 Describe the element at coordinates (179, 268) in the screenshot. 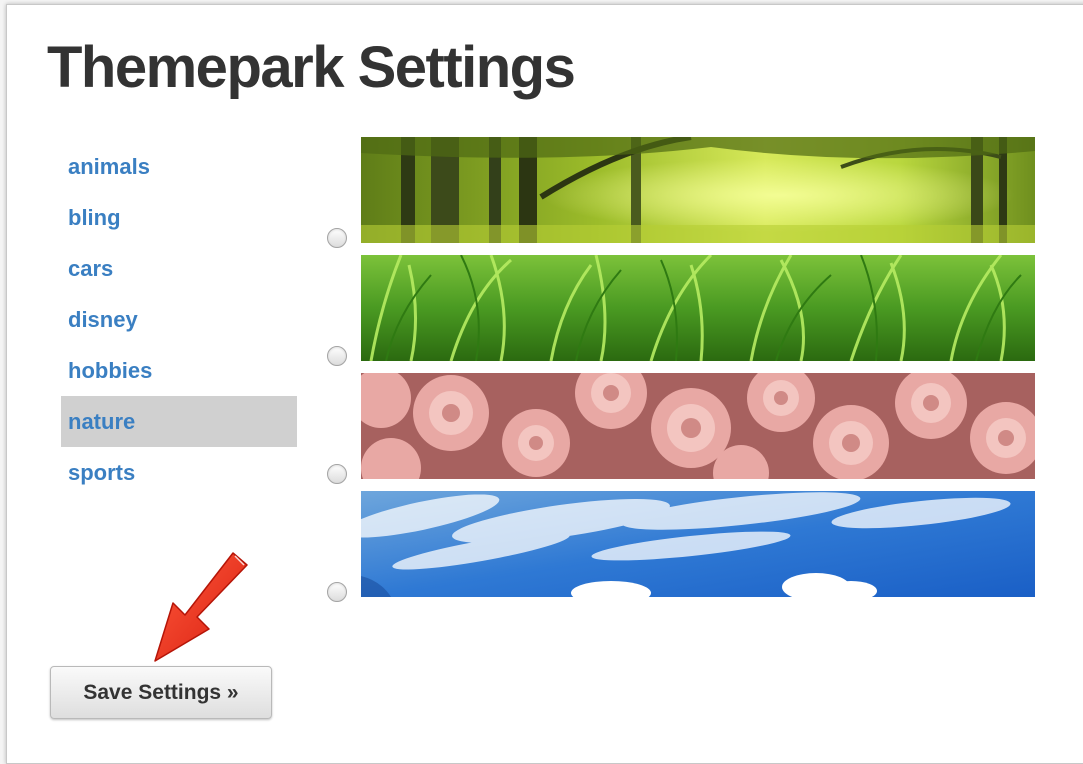

I see `category-item-cars: cars` at that location.